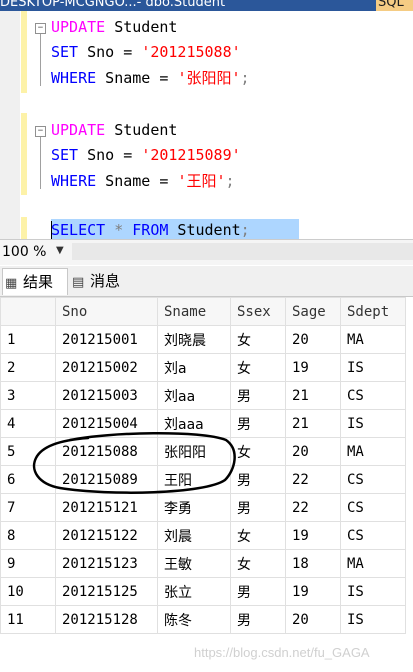  What do you see at coordinates (112, 5) in the screenshot?
I see `document-tab: DESKTOP-MCGNGO...- dbo.Student` at bounding box center [112, 5].